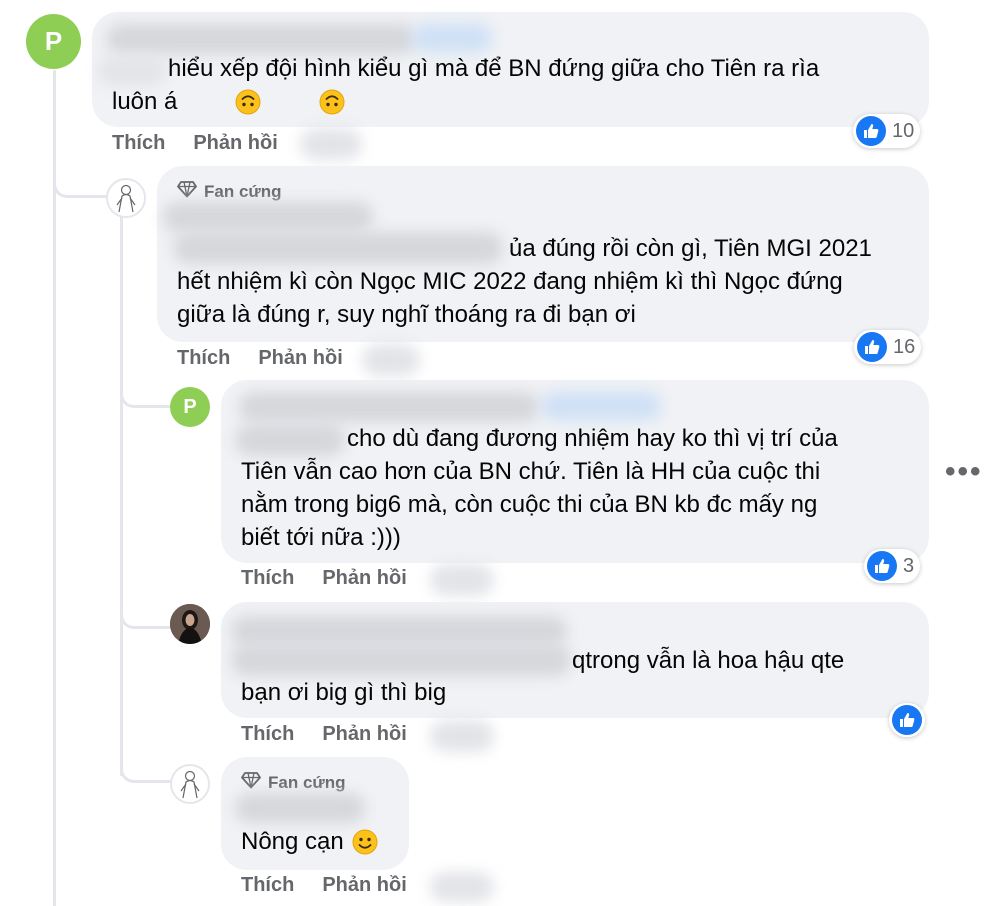 The height and width of the screenshot is (906, 1000). Describe the element at coordinates (690, 248) in the screenshot. I see `comment-text-line1: ủa đúng rồi còn gì, Tiên MGI 2021` at that location.